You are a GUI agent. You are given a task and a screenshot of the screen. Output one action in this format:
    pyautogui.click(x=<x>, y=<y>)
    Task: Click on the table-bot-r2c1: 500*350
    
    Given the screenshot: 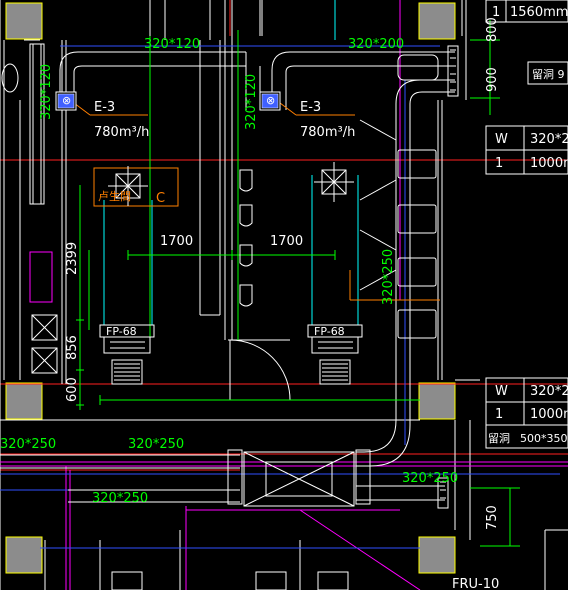 What is the action you would take?
    pyautogui.click(x=544, y=438)
    